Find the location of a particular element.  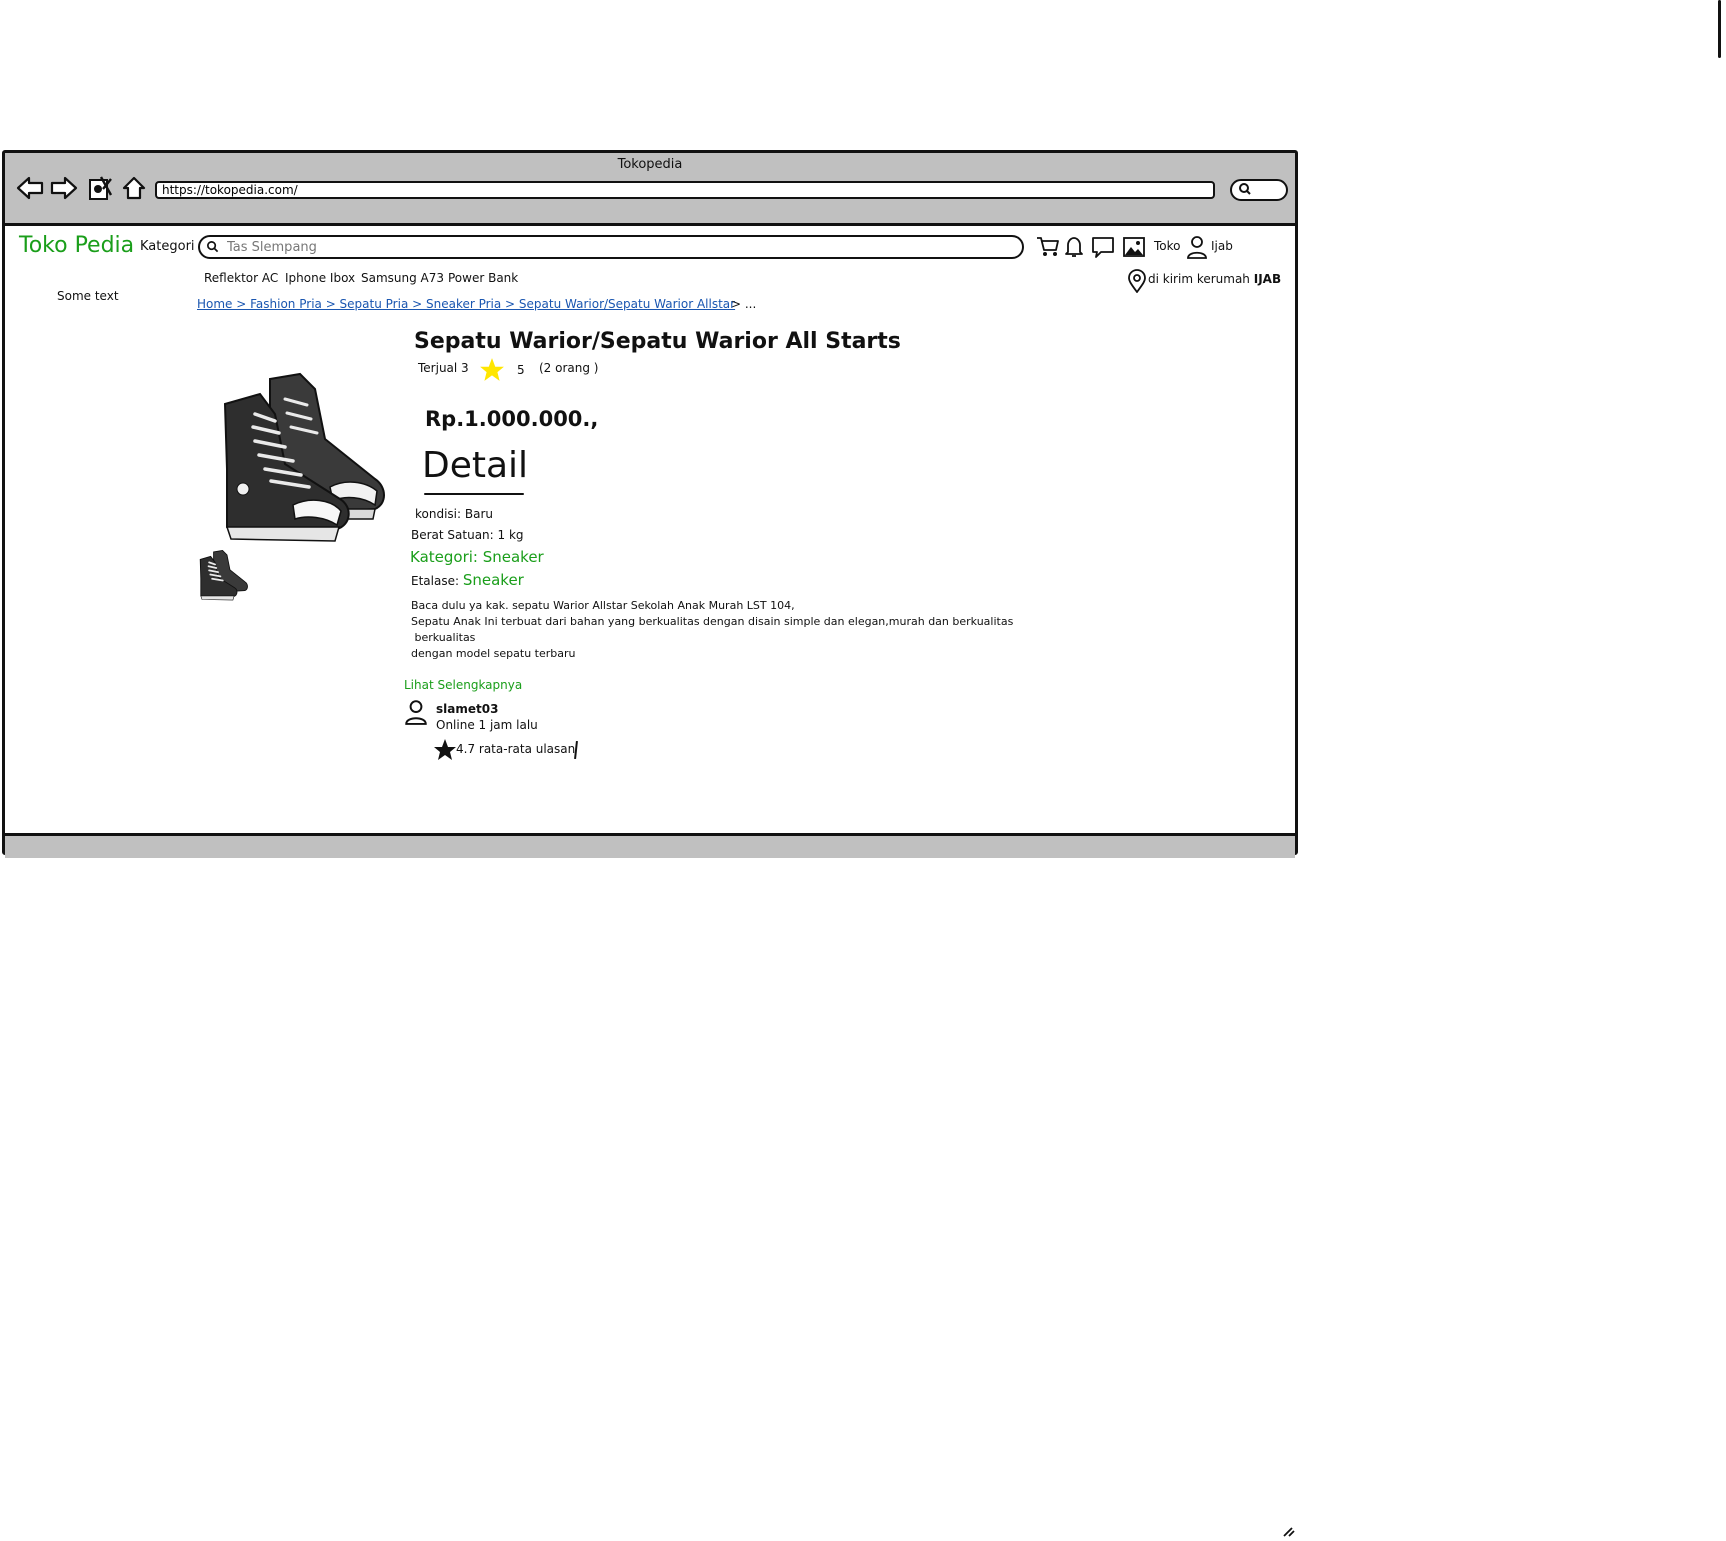

back-icon is located at coordinates (30, 188).